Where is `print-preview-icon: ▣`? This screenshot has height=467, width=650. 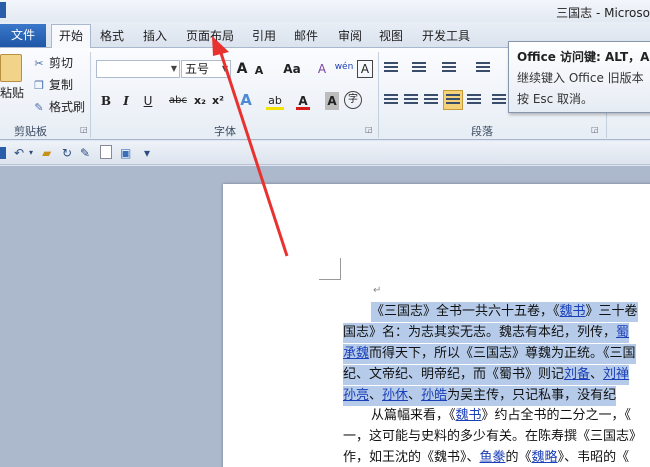 print-preview-icon: ▣ is located at coordinates (125, 153).